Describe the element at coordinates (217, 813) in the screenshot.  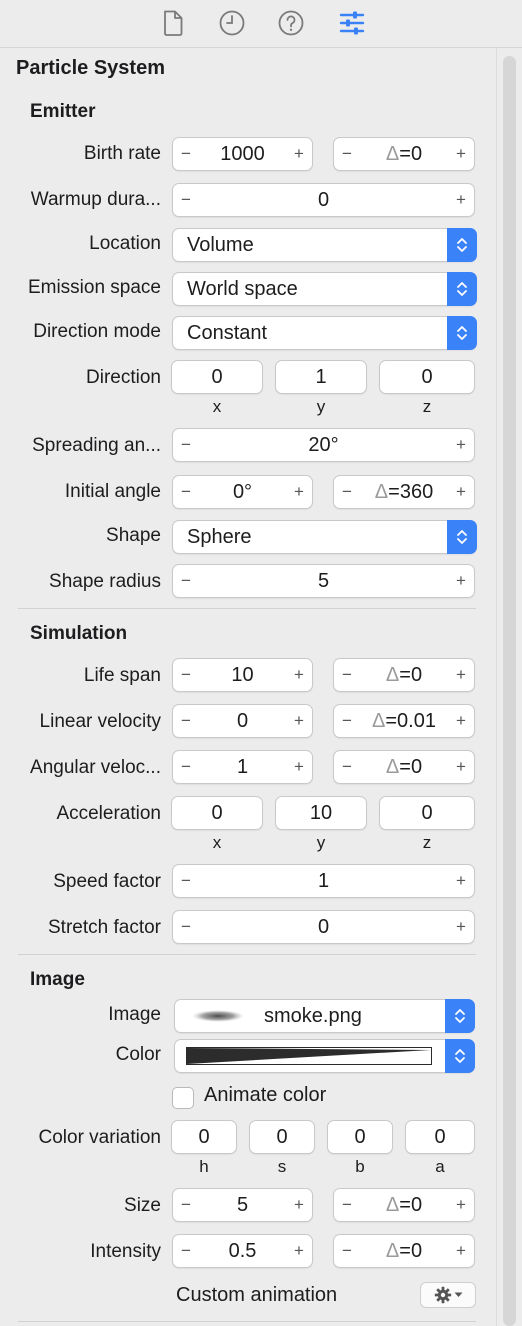
I see `acceleration-x-field: 0` at that location.